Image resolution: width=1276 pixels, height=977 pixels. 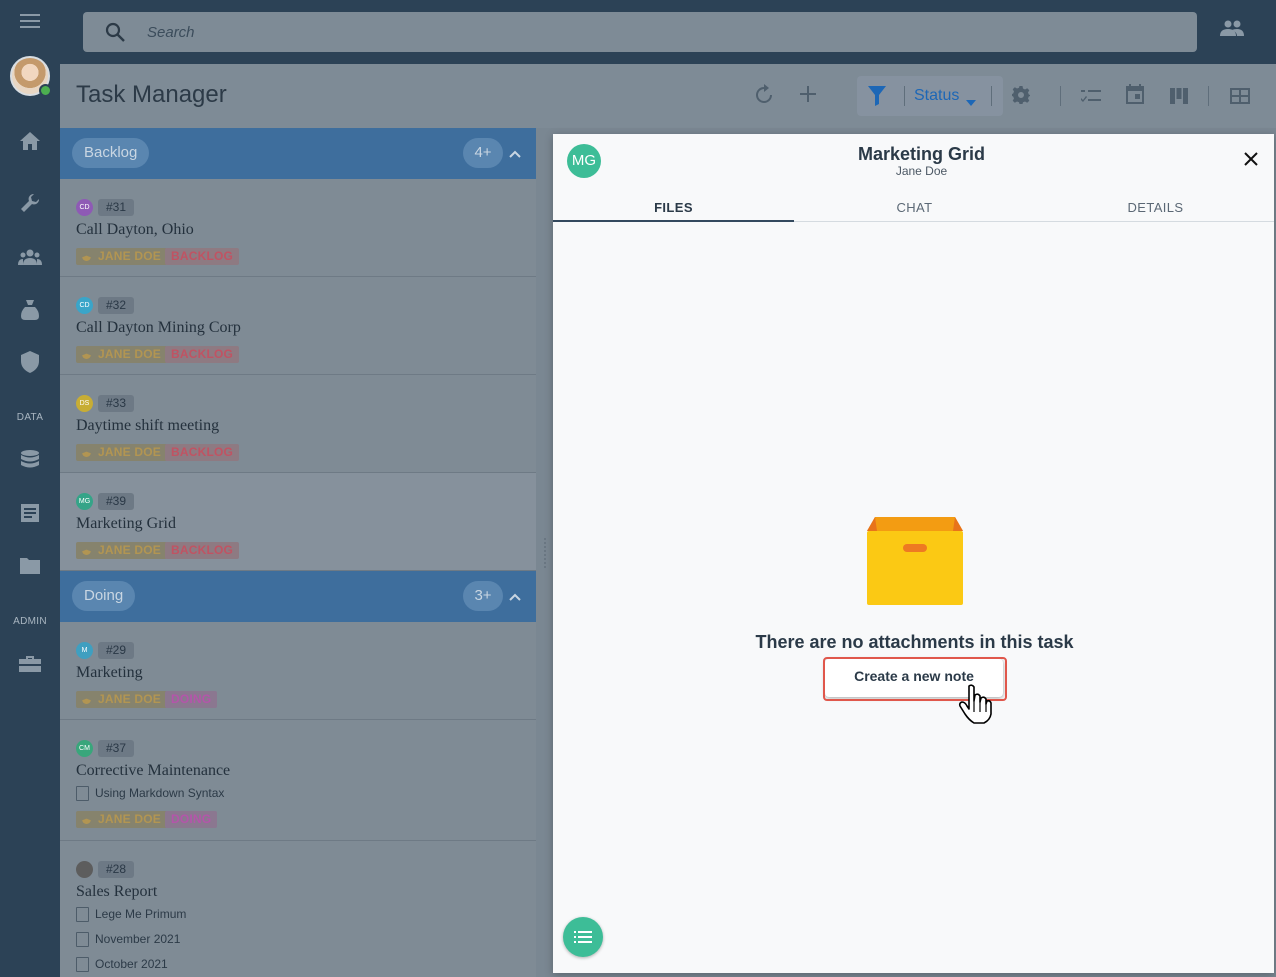 What do you see at coordinates (115, 34) in the screenshot?
I see `search-icon` at bounding box center [115, 34].